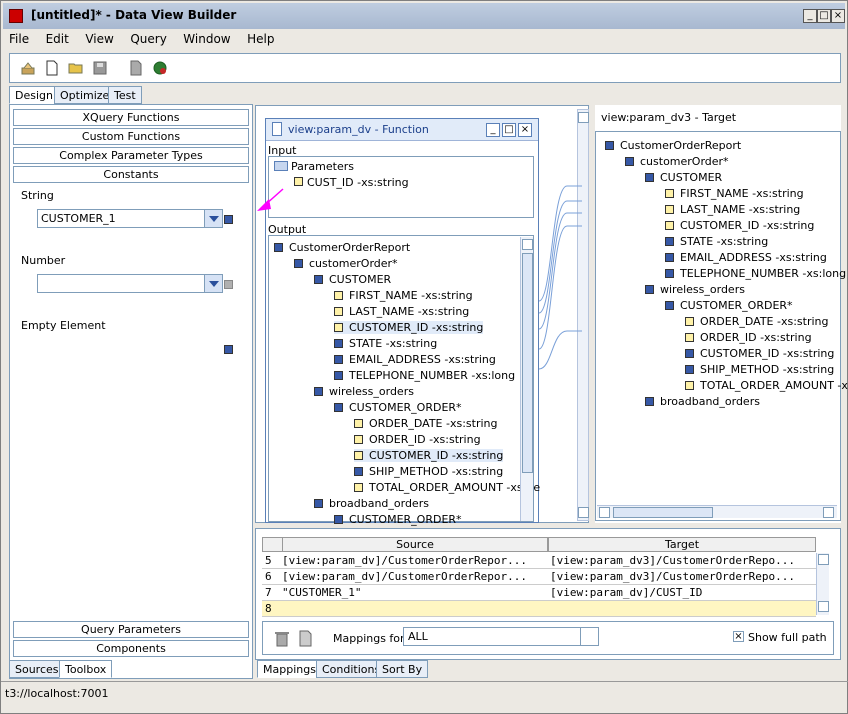  What do you see at coordinates (682, 544) in the screenshot?
I see `target-header: Target` at bounding box center [682, 544].